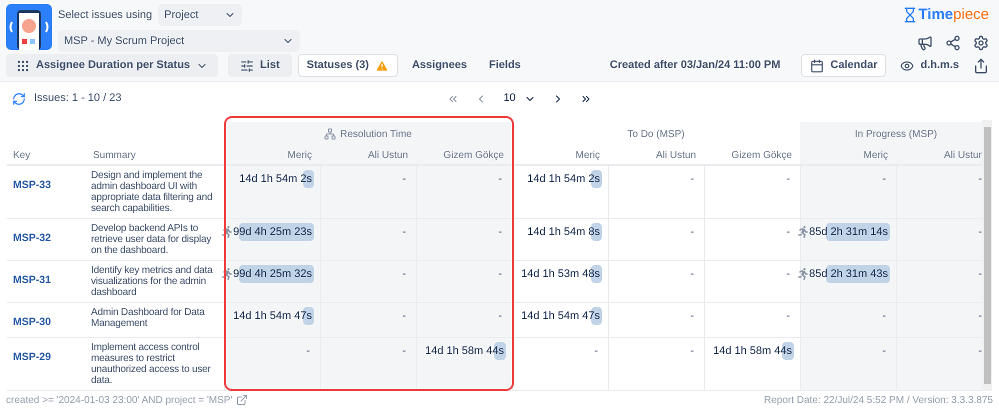  What do you see at coordinates (925, 42) in the screenshot?
I see `megaphone-icon` at bounding box center [925, 42].